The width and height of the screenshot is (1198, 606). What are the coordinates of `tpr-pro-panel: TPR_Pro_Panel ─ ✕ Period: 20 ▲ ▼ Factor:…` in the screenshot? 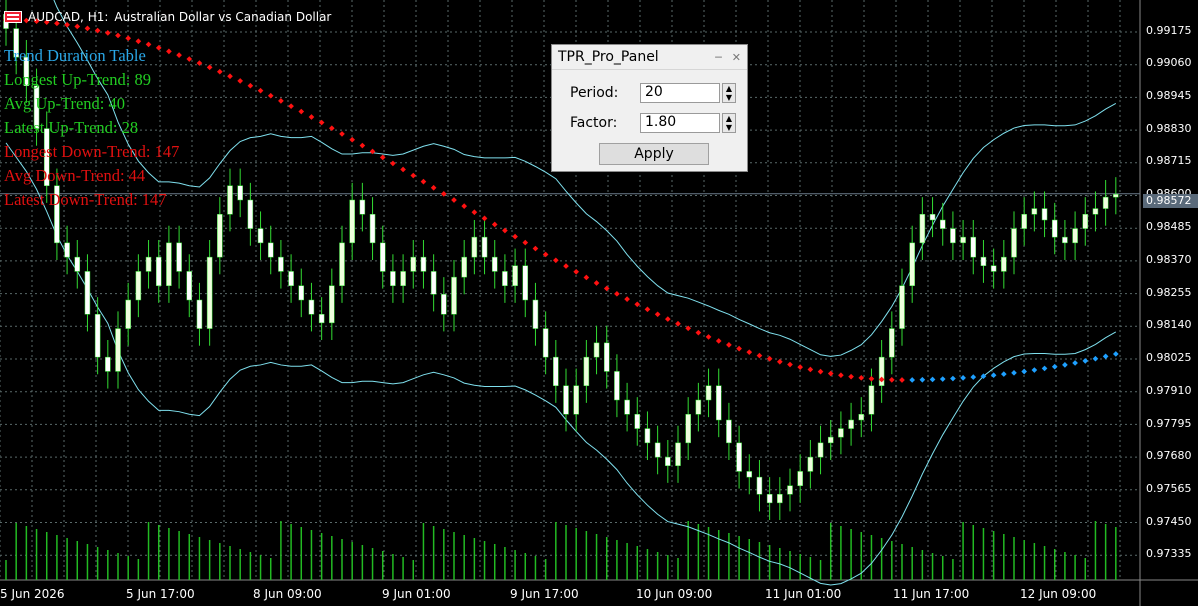 It's located at (649, 108).